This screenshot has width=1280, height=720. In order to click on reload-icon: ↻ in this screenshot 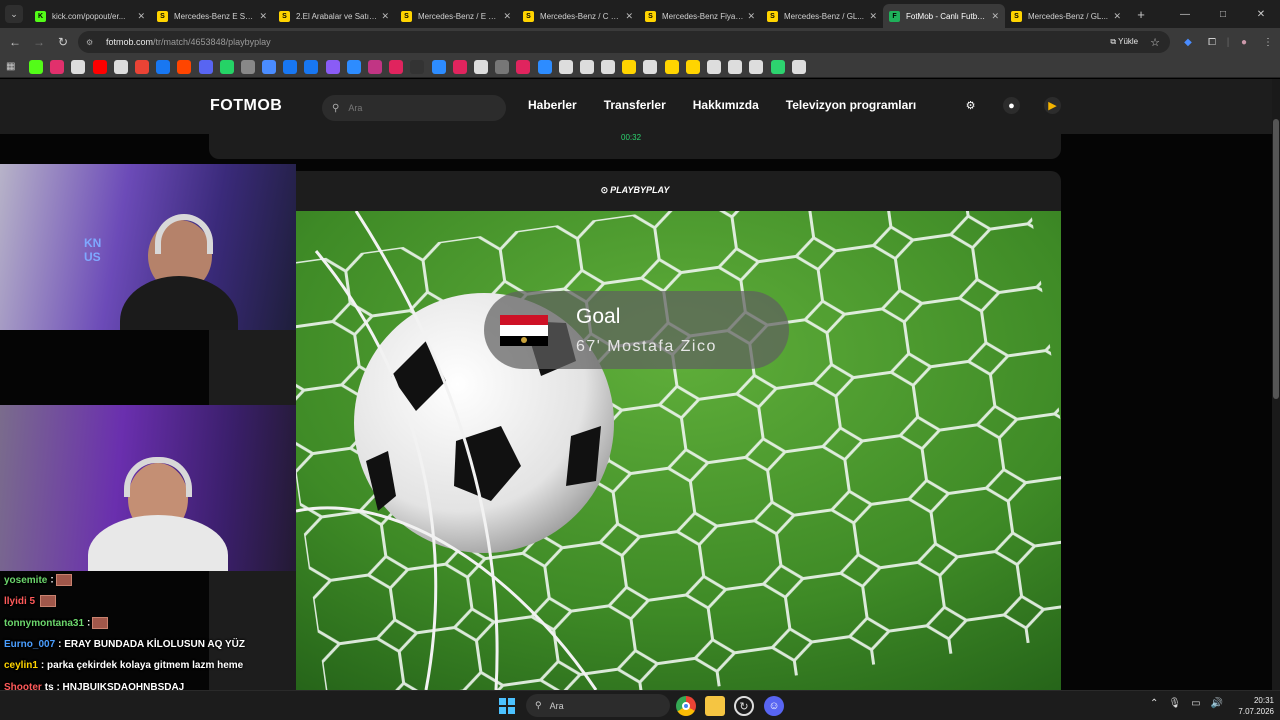, I will do `click(63, 42)`.